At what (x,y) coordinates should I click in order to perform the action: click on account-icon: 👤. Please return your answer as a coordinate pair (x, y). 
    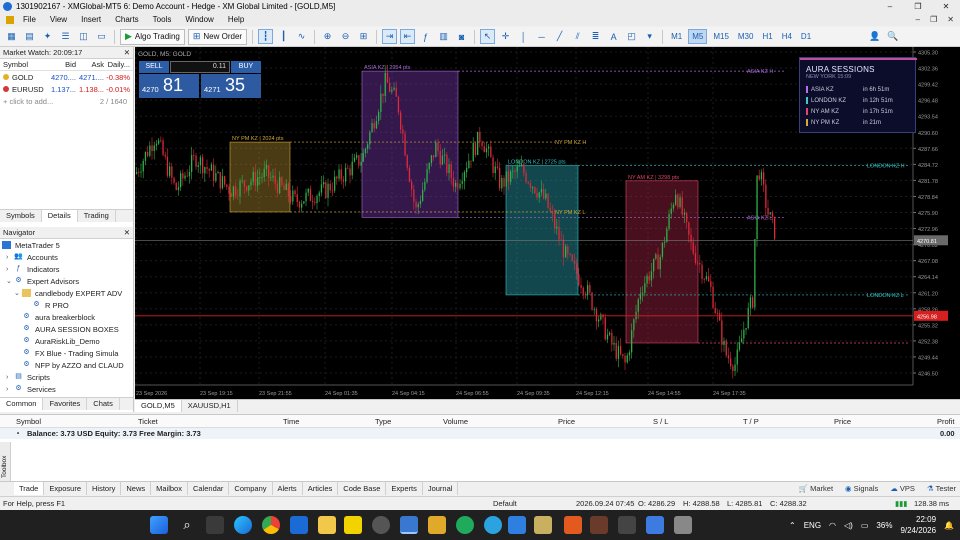
    Looking at the image, I should click on (874, 36).